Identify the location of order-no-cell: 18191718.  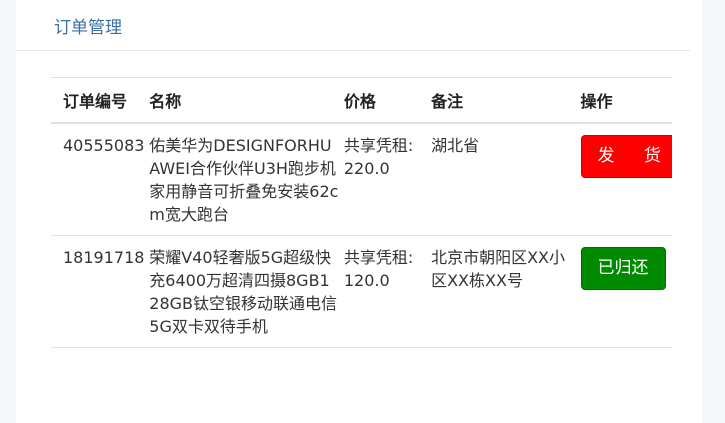
(104, 257).